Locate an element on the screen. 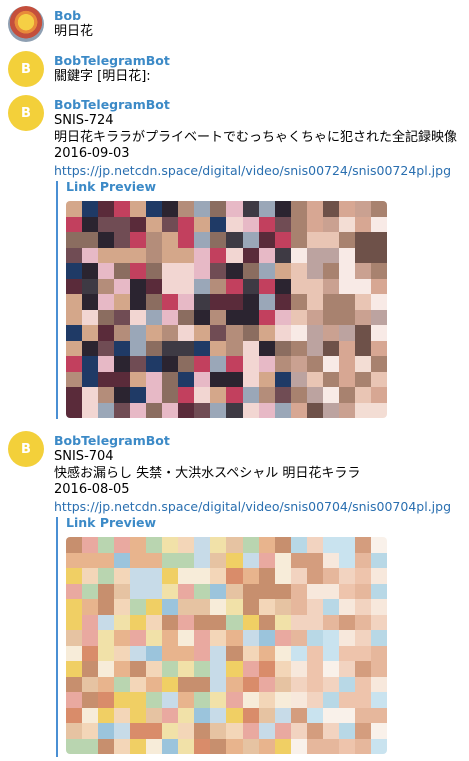 Image resolution: width=469 pixels, height=761 pixels. avatar is located at coordinates (26, 24).